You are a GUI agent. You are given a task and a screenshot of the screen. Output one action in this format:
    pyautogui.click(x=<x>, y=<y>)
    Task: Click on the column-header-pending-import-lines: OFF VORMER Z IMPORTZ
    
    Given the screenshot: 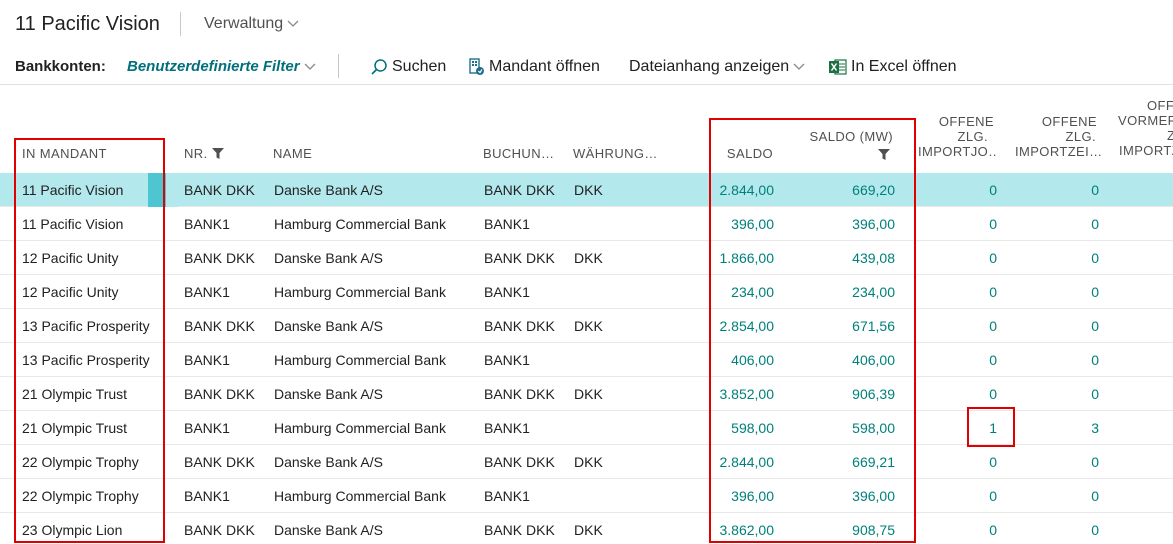 What is the action you would take?
    pyautogui.click(x=1143, y=128)
    